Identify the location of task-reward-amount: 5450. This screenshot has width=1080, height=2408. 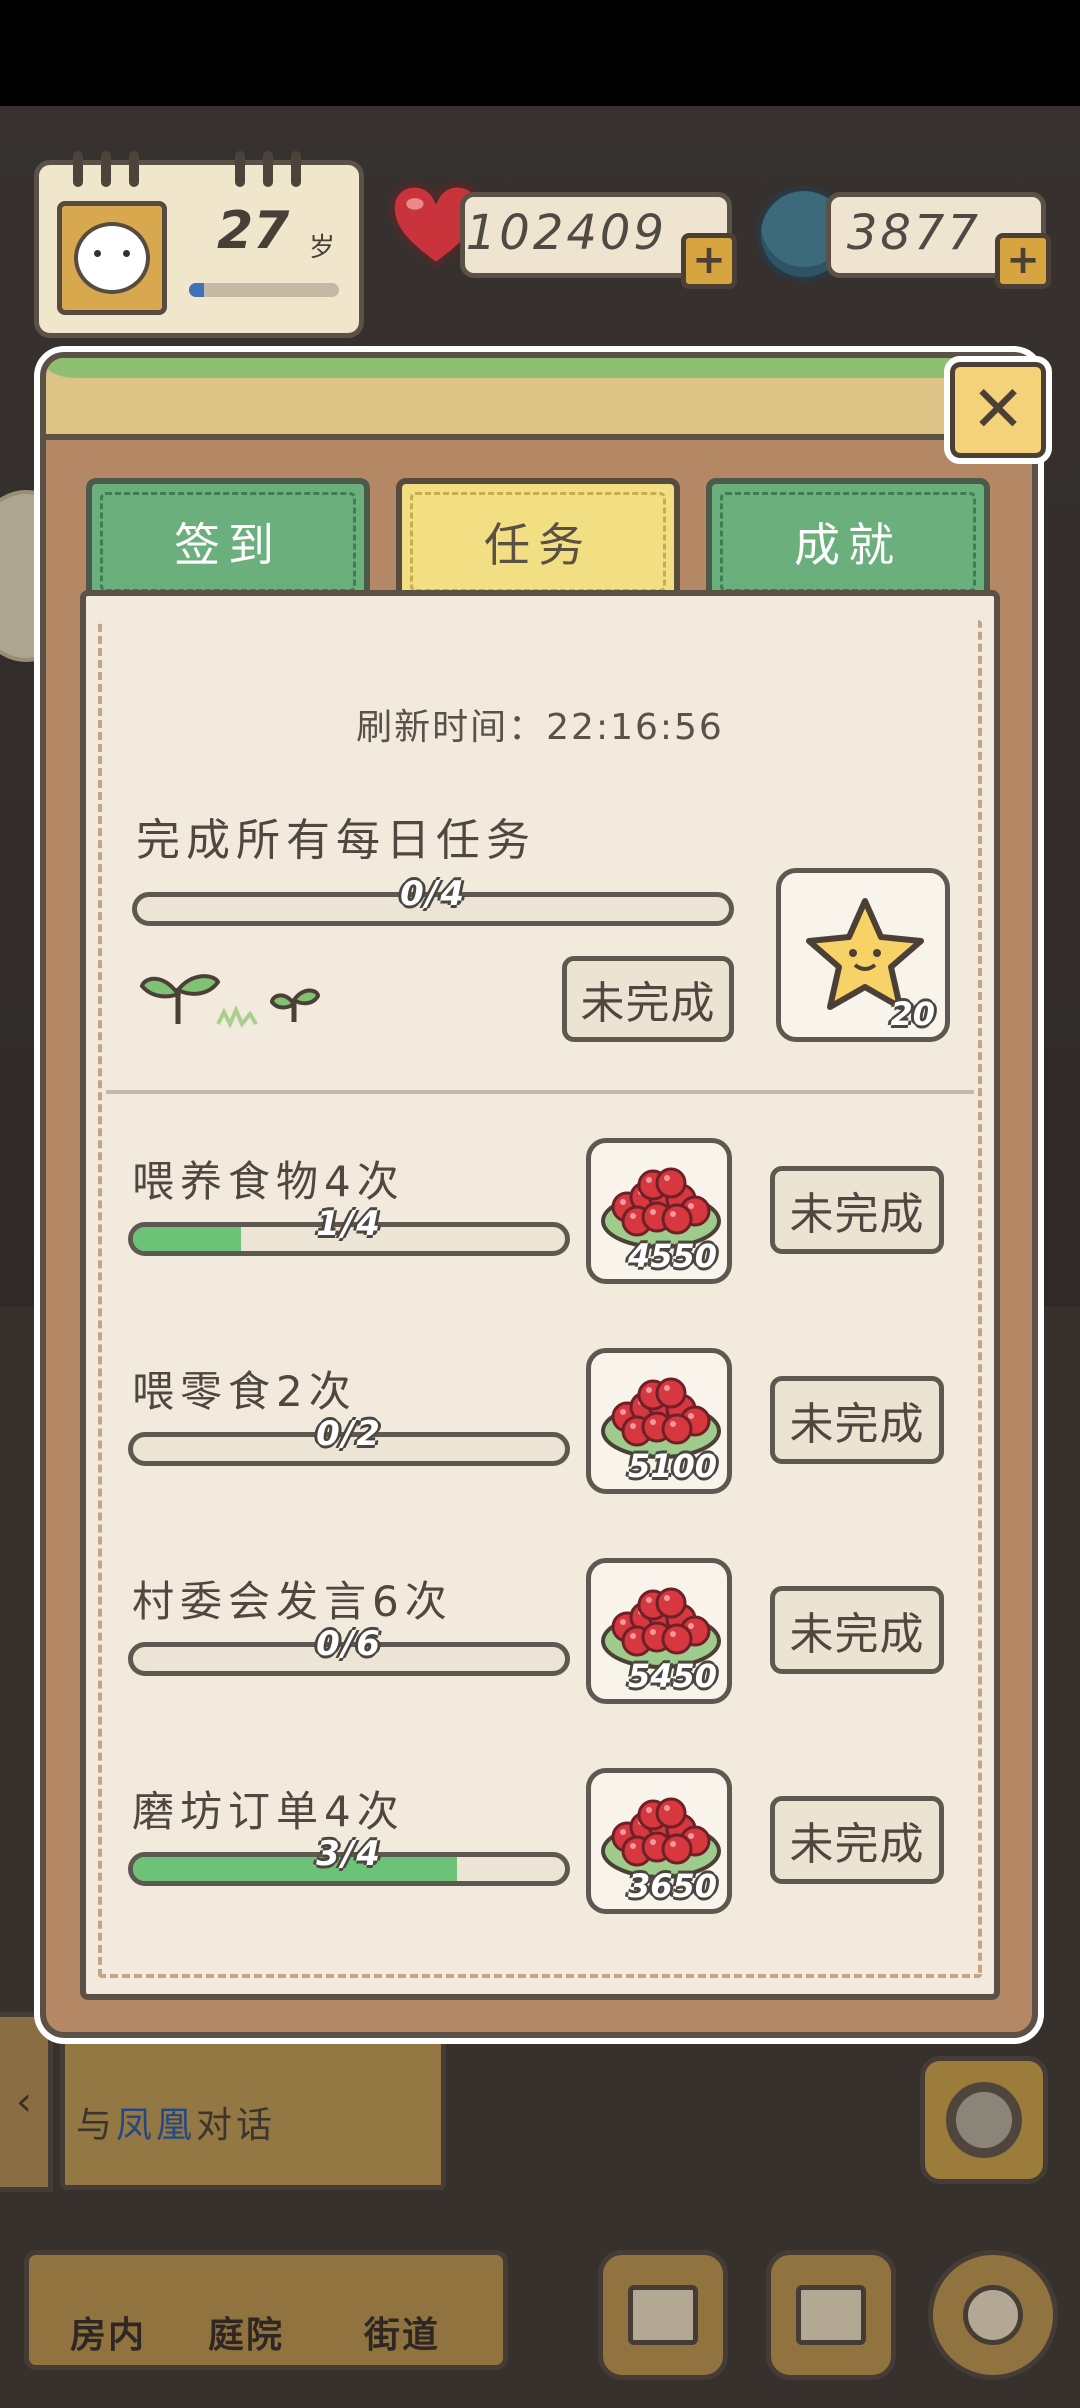
(672, 1676).